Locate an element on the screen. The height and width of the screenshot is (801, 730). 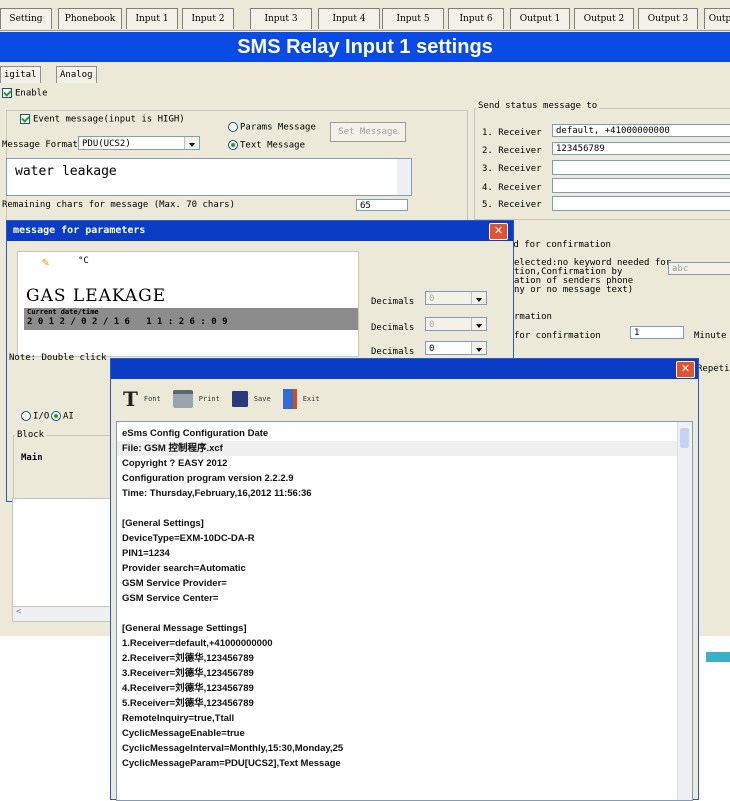
decimals-select-1: 0 is located at coordinates (456, 298).